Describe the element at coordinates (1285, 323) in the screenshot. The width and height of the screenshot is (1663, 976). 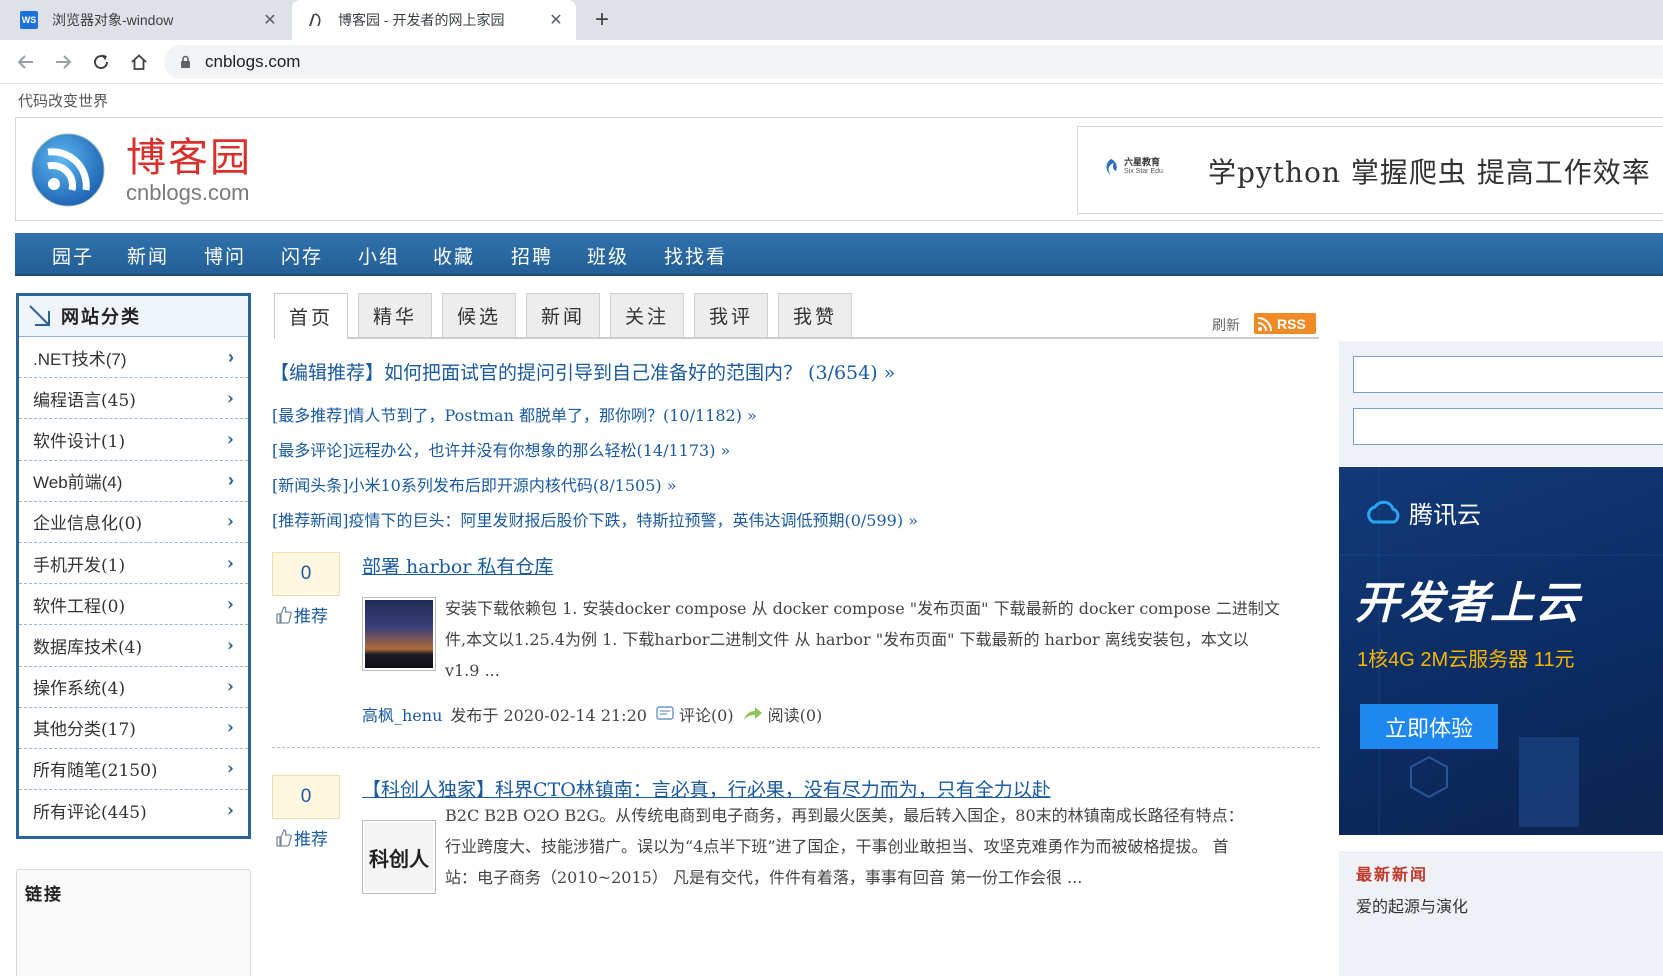
I see `rss-button: RSS` at that location.